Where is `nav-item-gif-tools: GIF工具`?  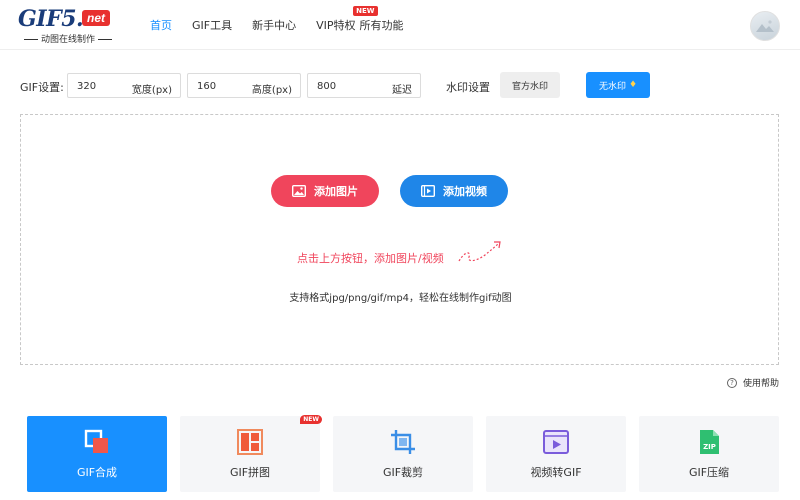 nav-item-gif-tools: GIF工具 is located at coordinates (212, 25).